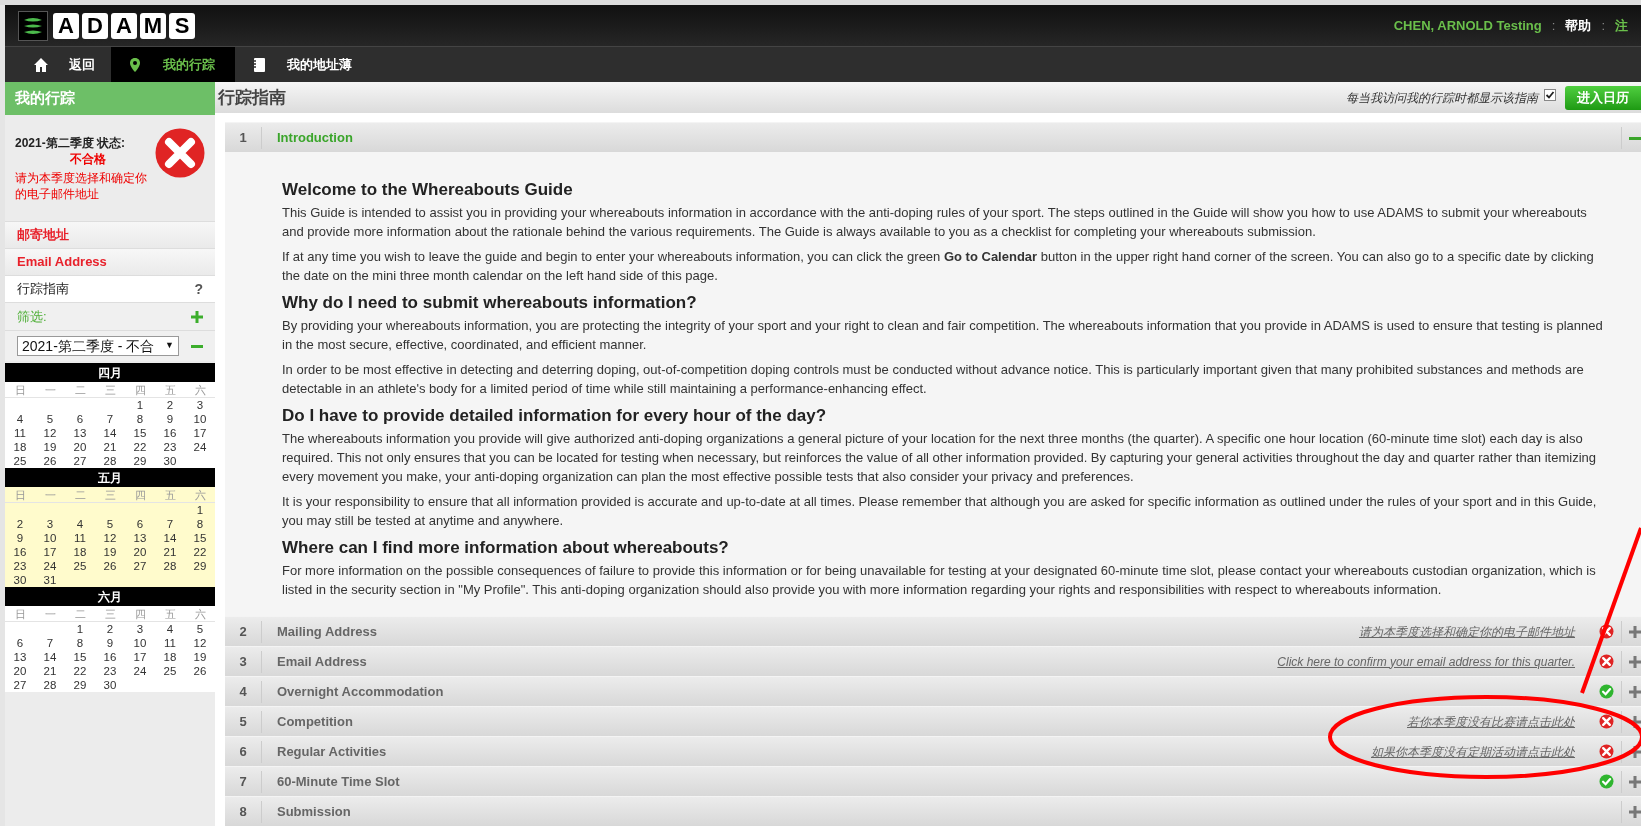 The width and height of the screenshot is (1641, 826). What do you see at coordinates (110, 235) in the screenshot?
I see `sidebar-link: 邮寄地址` at bounding box center [110, 235].